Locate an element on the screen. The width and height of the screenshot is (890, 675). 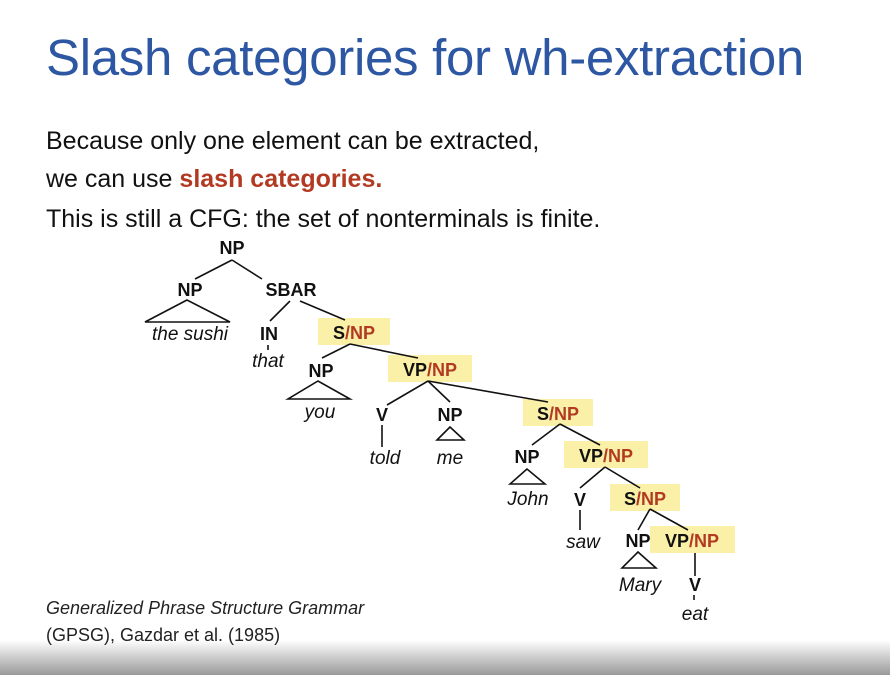
s-np-3-category: S is located at coordinates (630, 499).